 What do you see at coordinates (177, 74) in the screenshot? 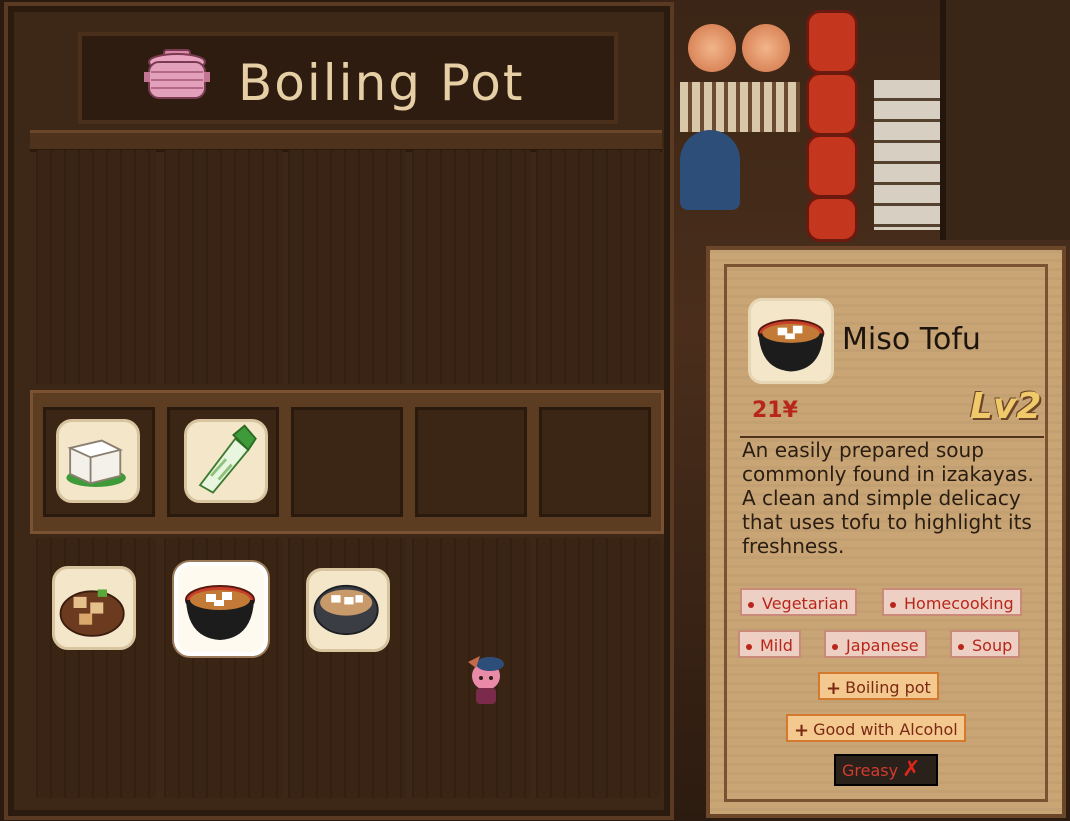
I see `pot-icon` at bounding box center [177, 74].